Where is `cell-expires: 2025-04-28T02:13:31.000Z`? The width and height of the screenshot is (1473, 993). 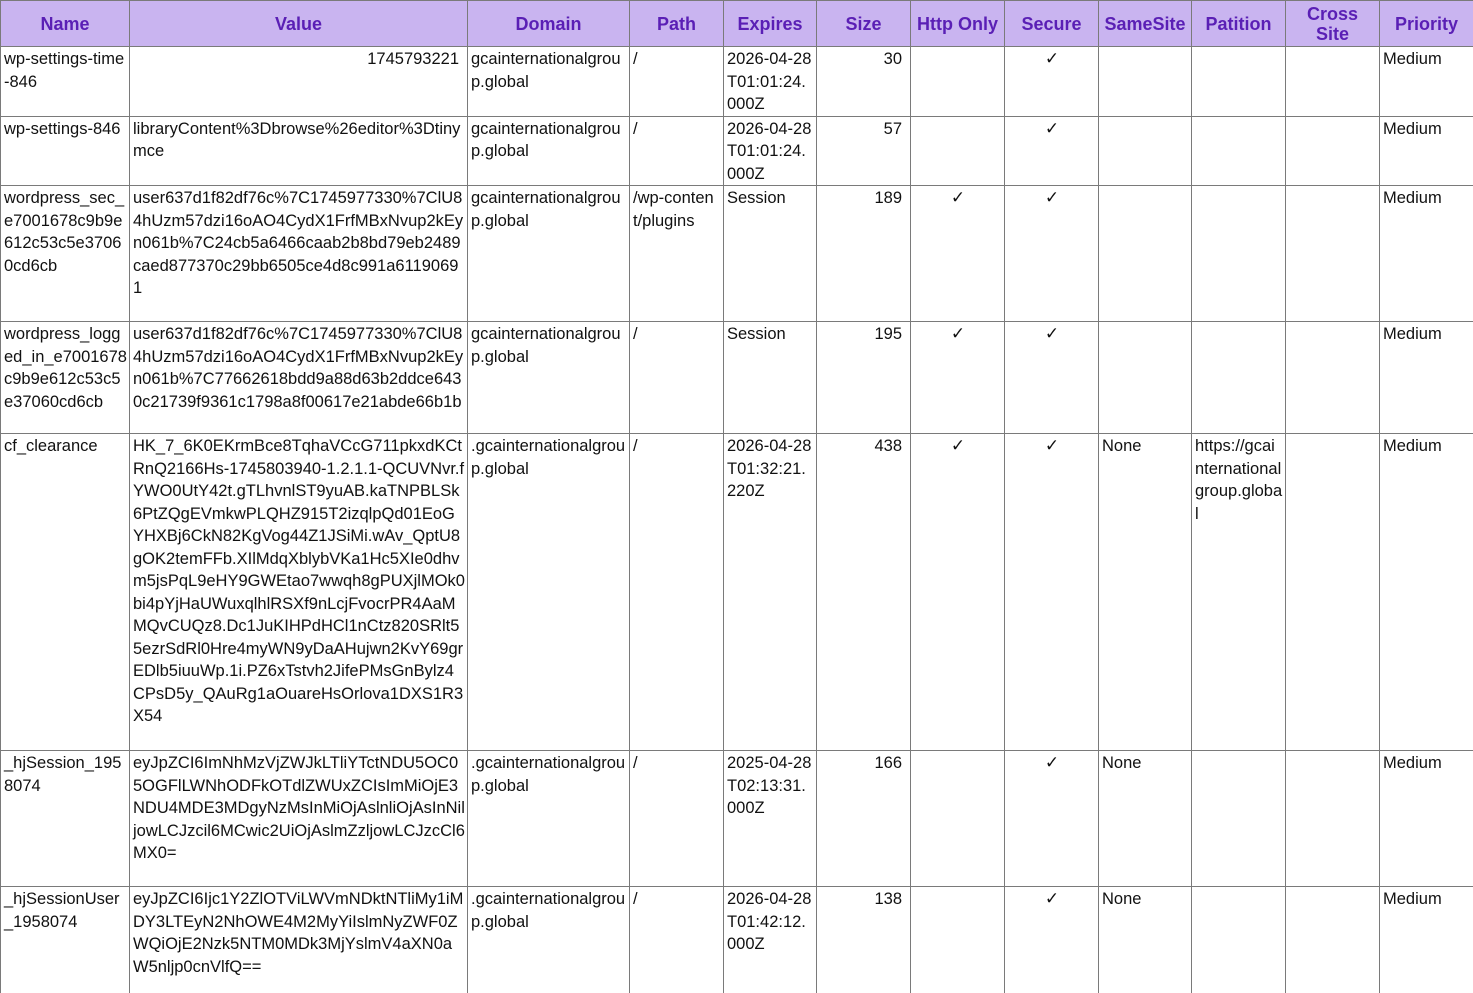 cell-expires: 2025-04-28T02:13:31.000Z is located at coordinates (770, 818).